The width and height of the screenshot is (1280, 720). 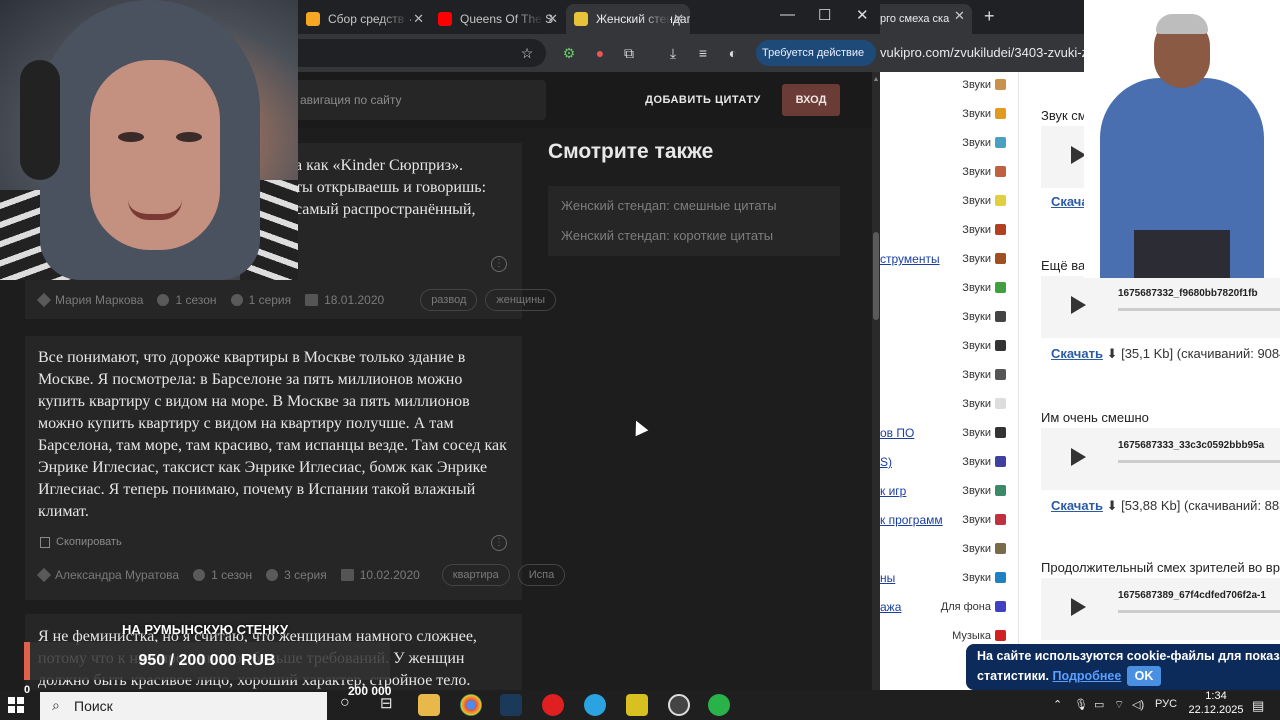 I want to click on category-link: к игр, so click(x=893, y=491).